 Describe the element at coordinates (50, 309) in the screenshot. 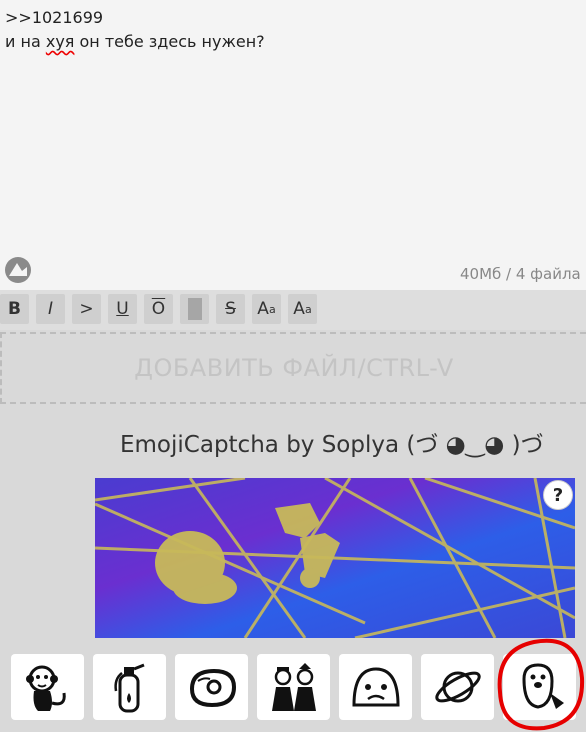

I see `italic-button: I` at that location.